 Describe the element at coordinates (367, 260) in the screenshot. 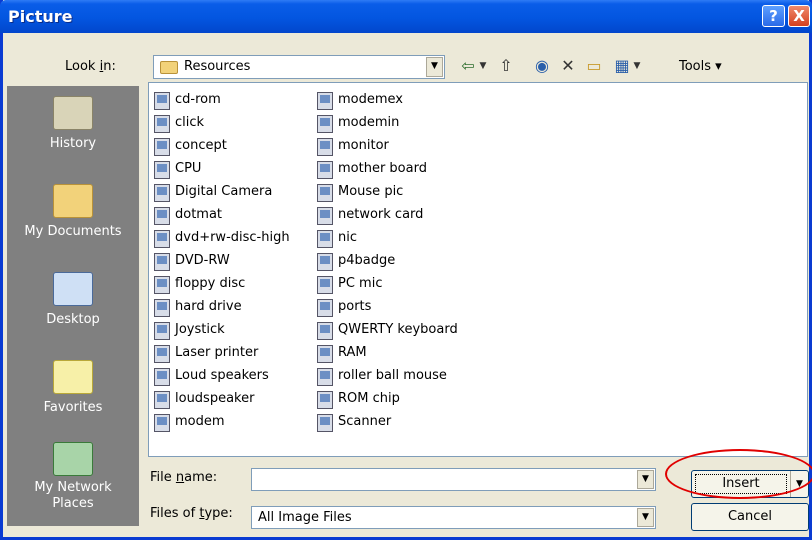

I see `file-item-label: p4badge` at that location.